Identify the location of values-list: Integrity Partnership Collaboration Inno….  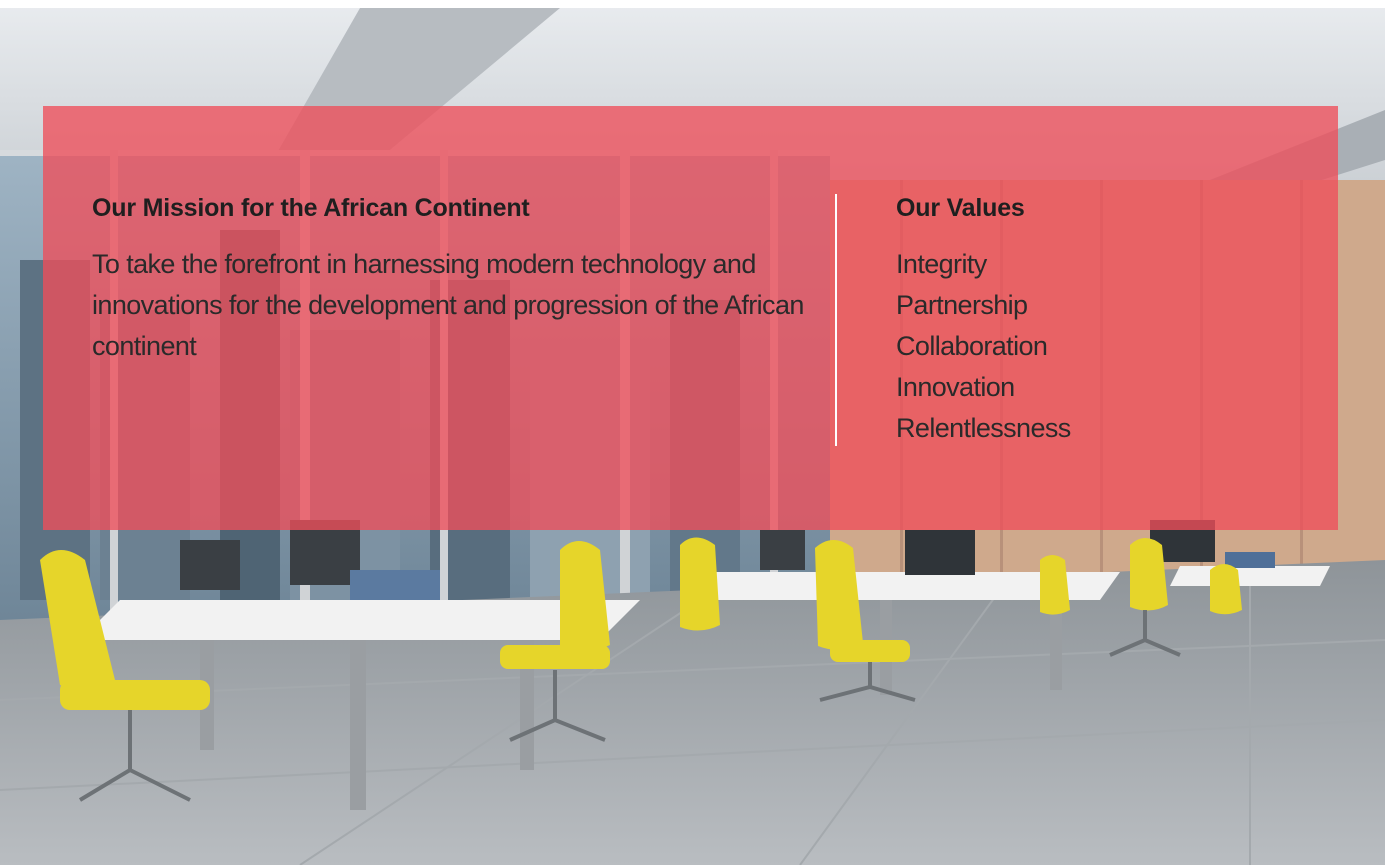
(1086, 346).